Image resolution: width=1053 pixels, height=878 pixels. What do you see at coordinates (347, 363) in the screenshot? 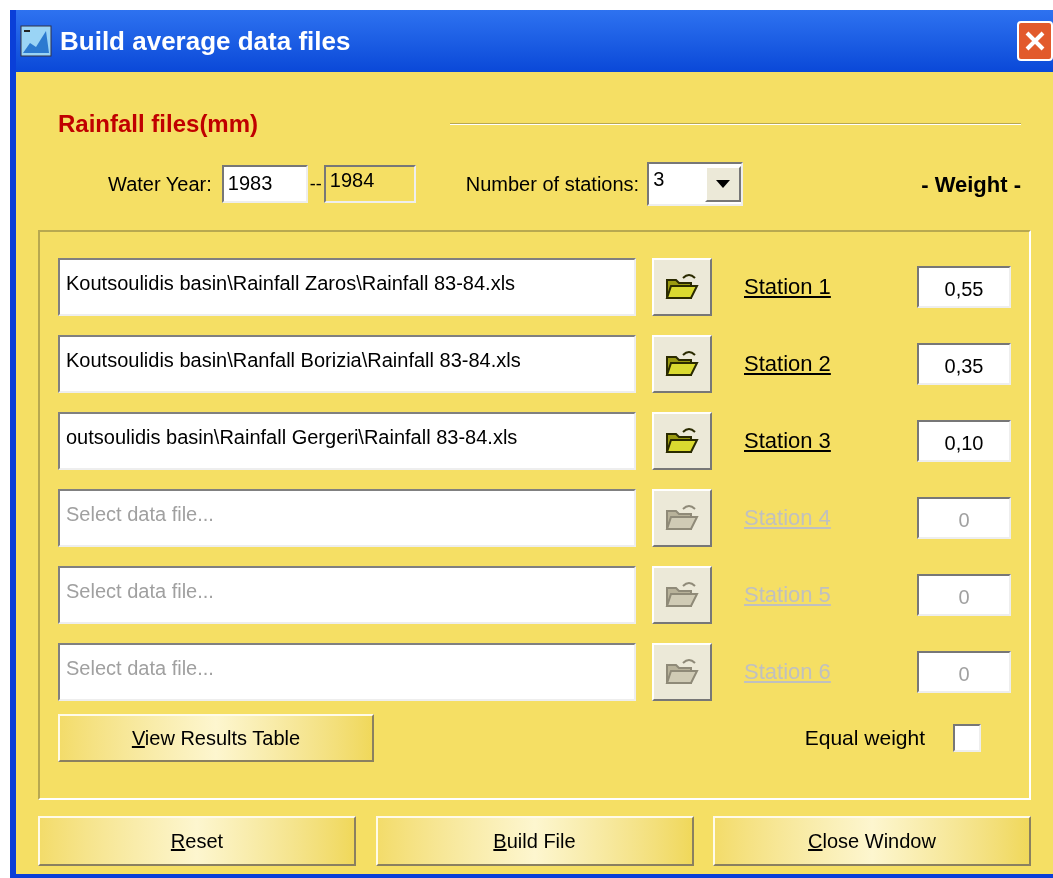
I see `file-path-field: Koutsoulidis basin\Ranfall Borizia\Rainfall 83-84.xls` at bounding box center [347, 363].